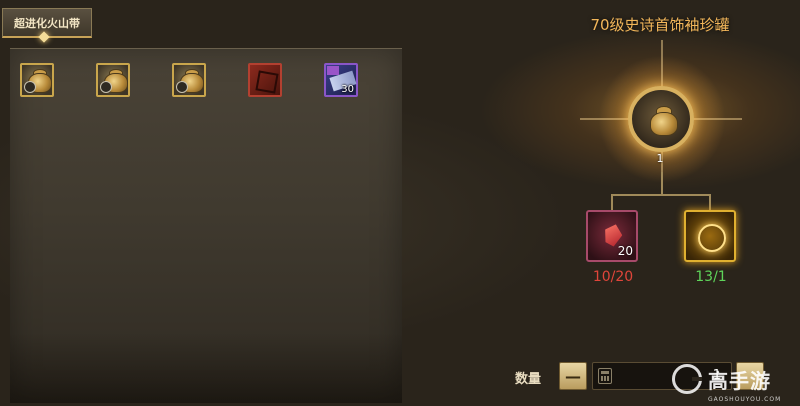 The image size is (800, 406). I want to click on connector-stem, so click(662, 183).